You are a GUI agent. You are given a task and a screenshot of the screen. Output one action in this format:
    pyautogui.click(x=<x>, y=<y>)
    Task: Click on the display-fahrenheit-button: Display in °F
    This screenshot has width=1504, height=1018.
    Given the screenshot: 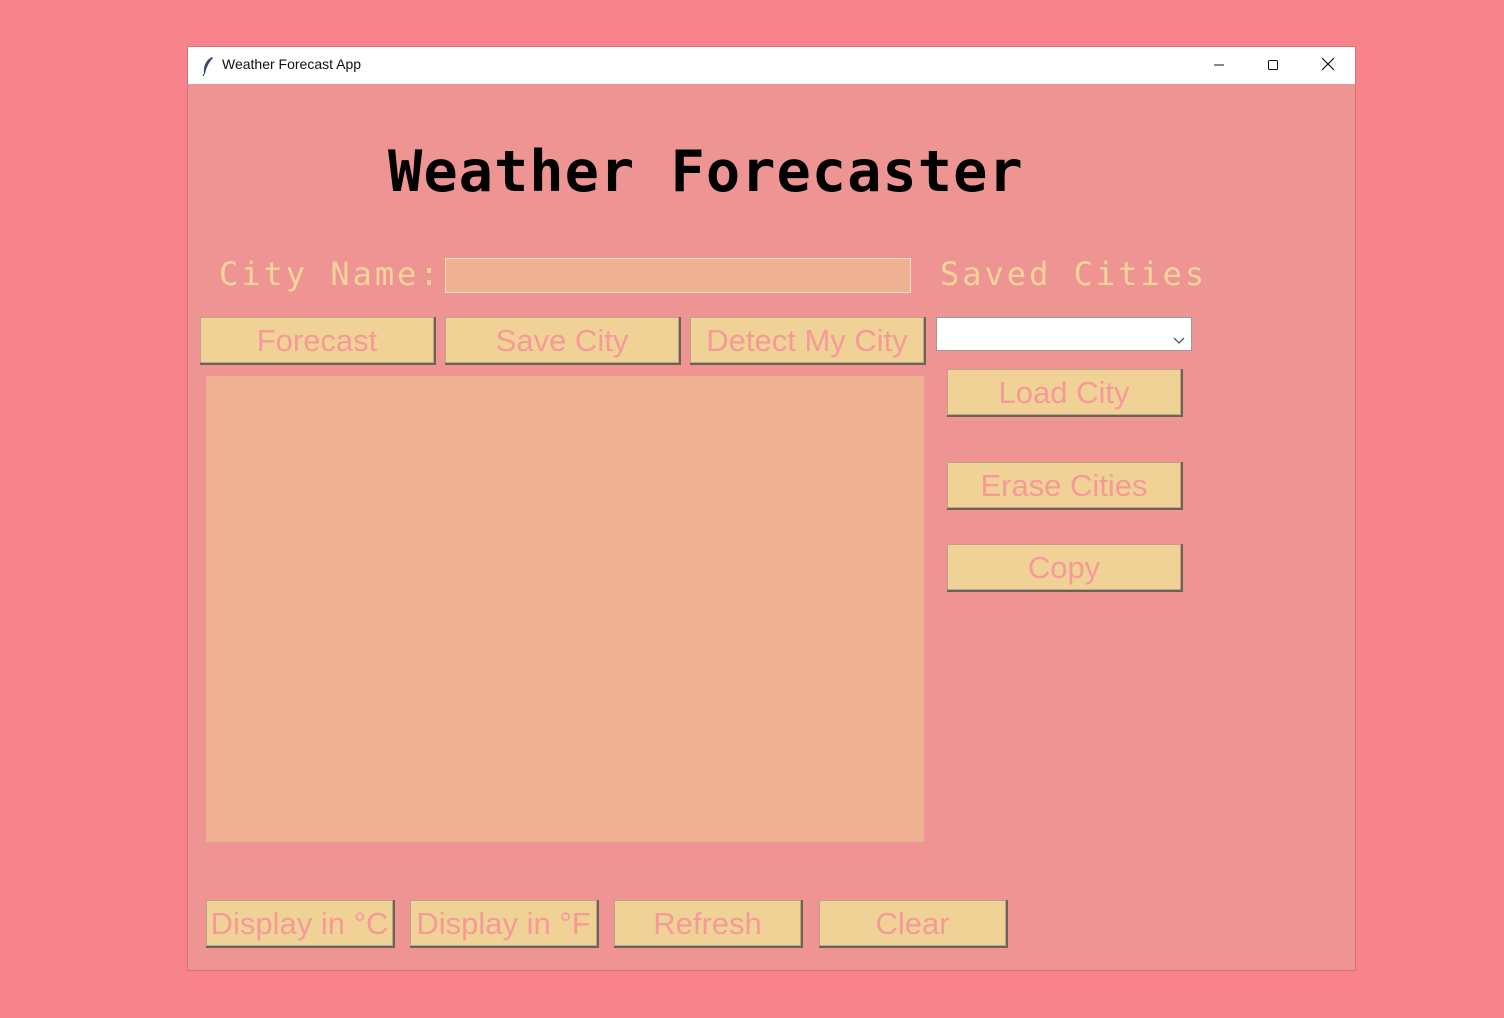 What is the action you would take?
    pyautogui.click(x=503, y=923)
    